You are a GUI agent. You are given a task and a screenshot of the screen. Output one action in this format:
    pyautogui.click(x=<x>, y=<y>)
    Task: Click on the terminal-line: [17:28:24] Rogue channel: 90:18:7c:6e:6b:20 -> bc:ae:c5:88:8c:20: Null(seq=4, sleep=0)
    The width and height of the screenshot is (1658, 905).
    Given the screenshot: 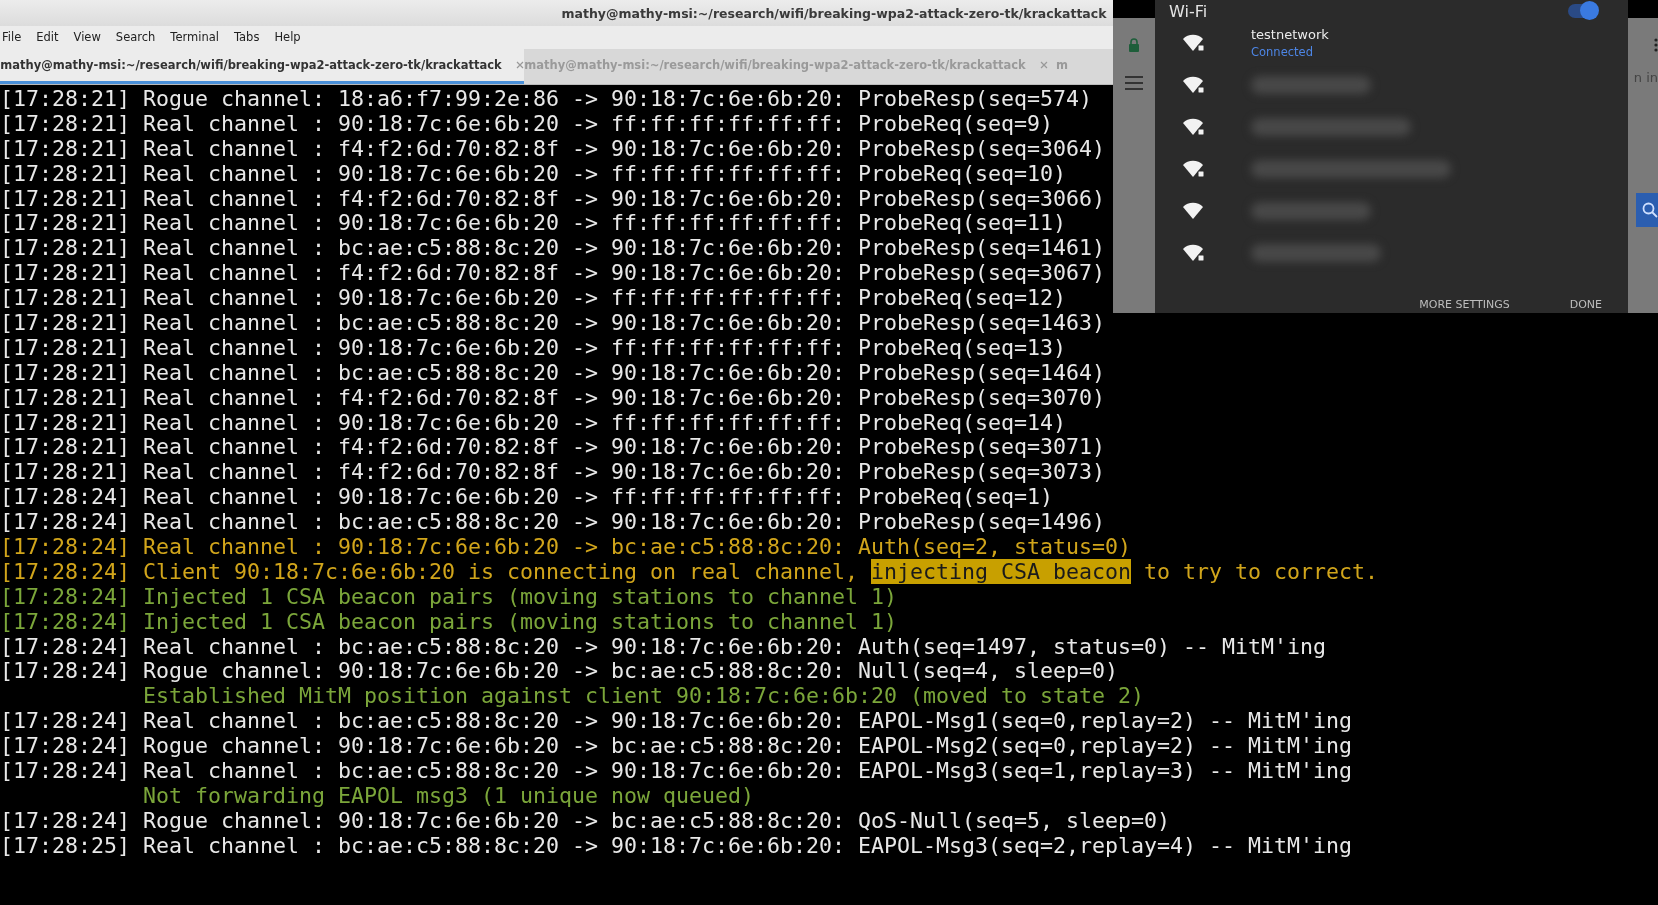 What is the action you would take?
    pyautogui.click(x=559, y=672)
    